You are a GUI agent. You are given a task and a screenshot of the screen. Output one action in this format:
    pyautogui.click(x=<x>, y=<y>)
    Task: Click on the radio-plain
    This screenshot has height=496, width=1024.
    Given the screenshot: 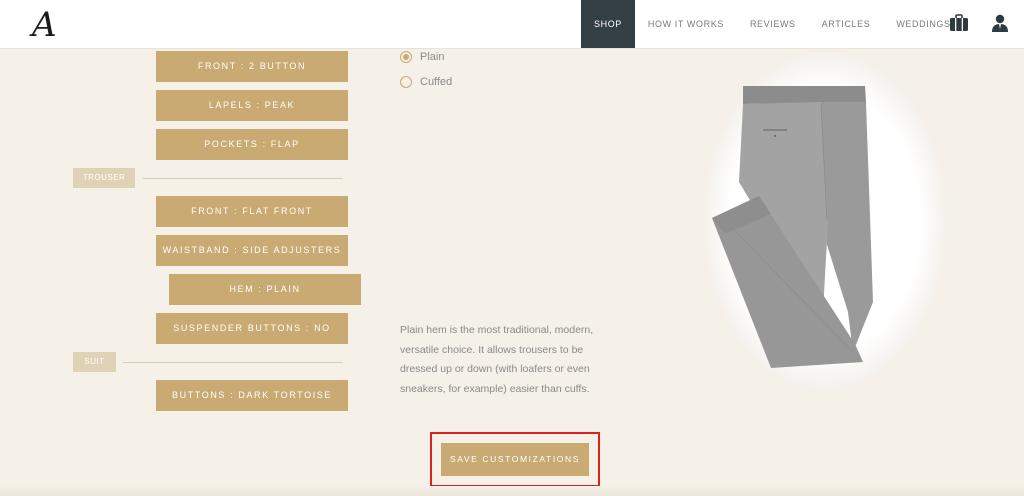 What is the action you would take?
    pyautogui.click(x=406, y=57)
    